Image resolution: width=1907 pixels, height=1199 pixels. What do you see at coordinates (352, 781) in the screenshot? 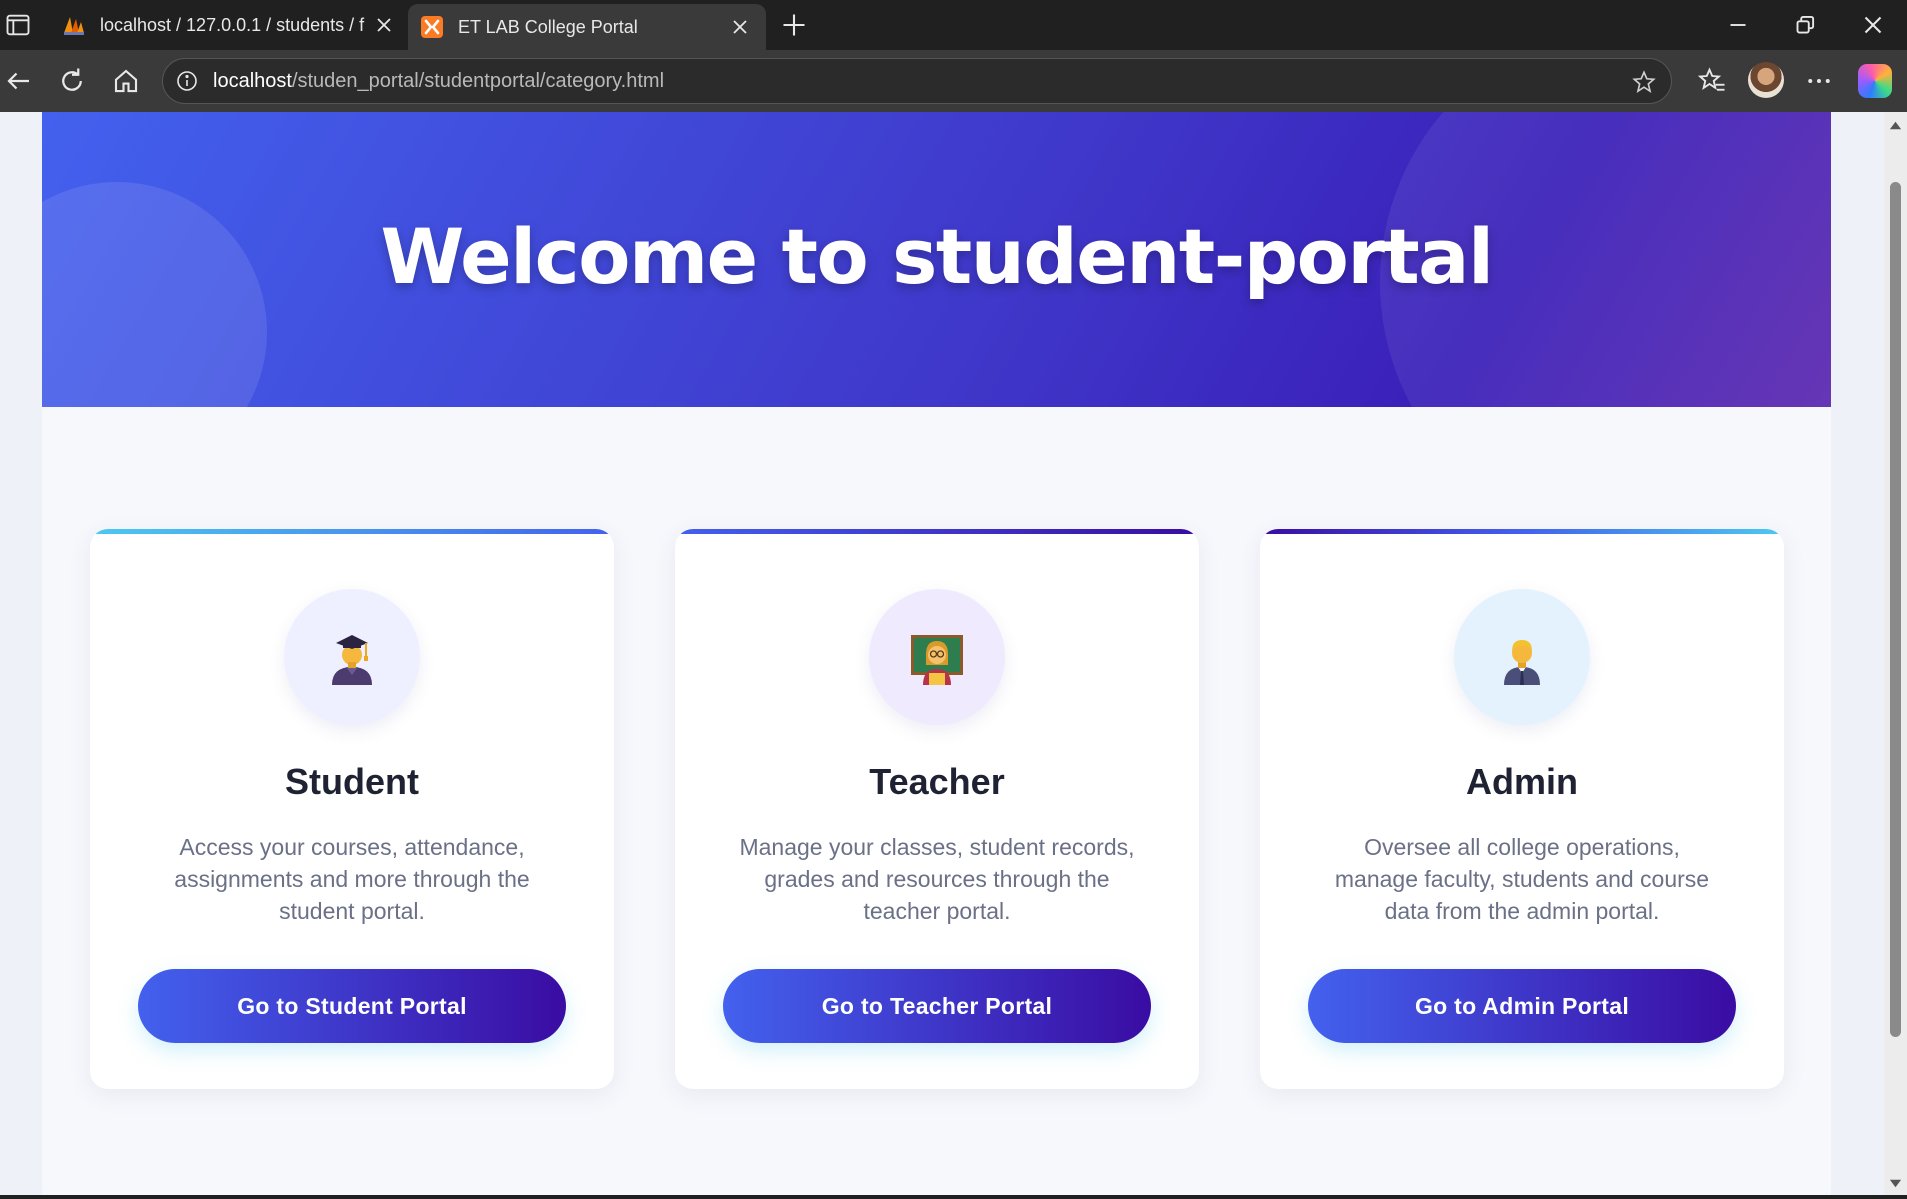
I see `card-title: Student` at bounding box center [352, 781].